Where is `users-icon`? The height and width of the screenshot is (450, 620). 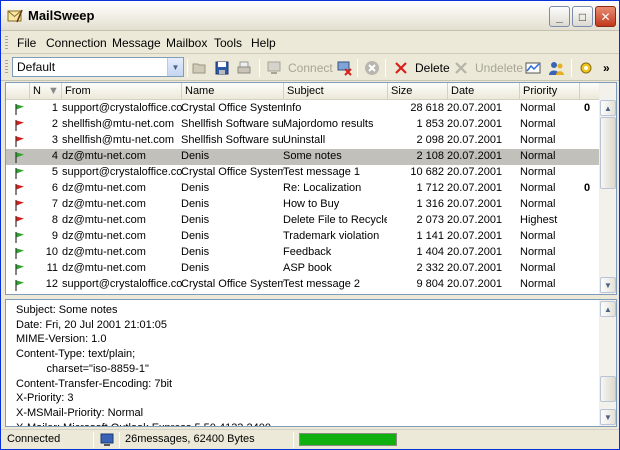 users-icon is located at coordinates (556, 68).